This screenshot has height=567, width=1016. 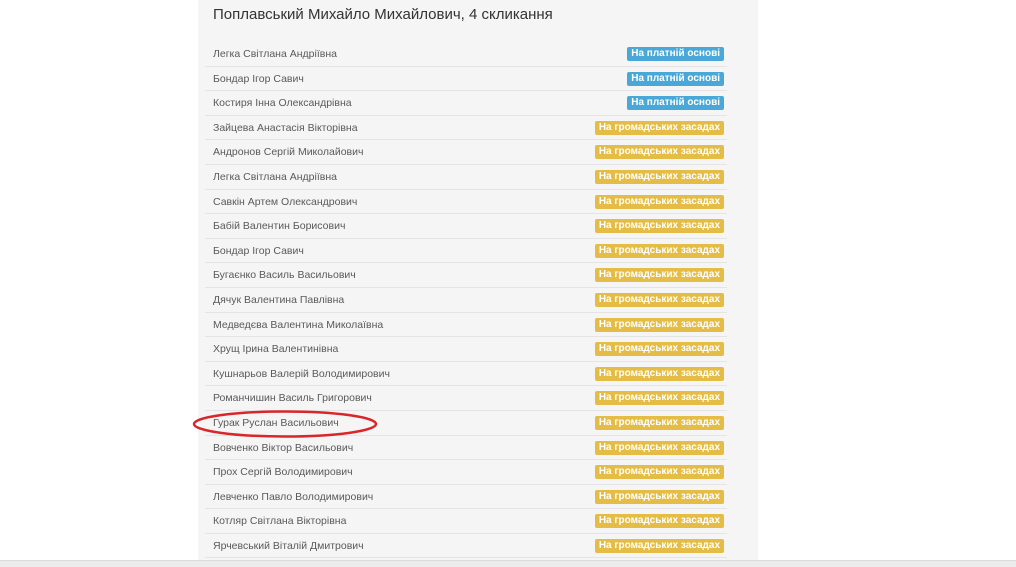 I want to click on member-name: Ярчевський Віталій Дмитрович, so click(x=288, y=545).